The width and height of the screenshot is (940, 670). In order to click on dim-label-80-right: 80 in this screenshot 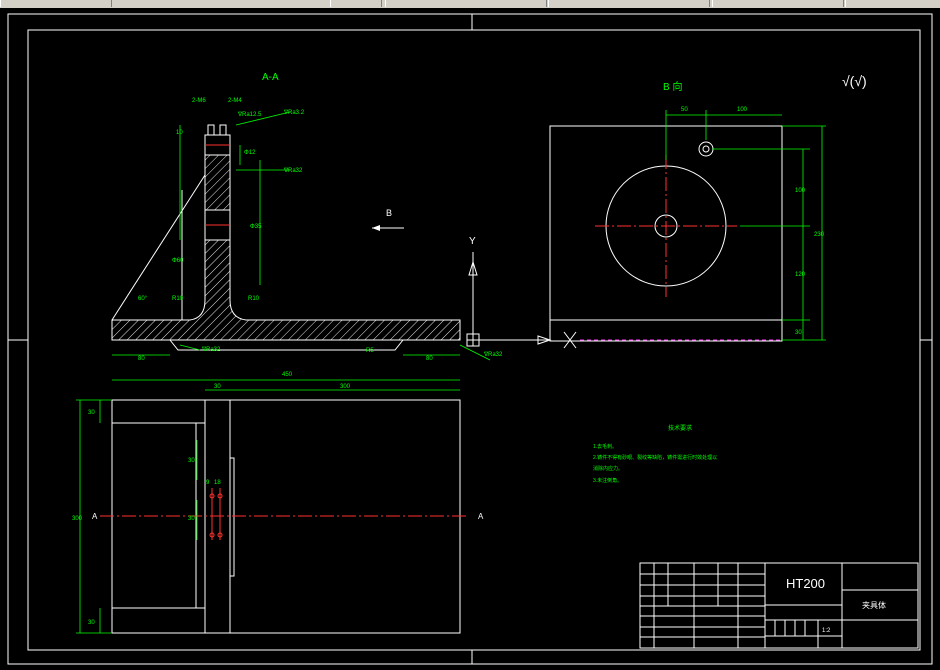, I will do `click(429, 359)`.